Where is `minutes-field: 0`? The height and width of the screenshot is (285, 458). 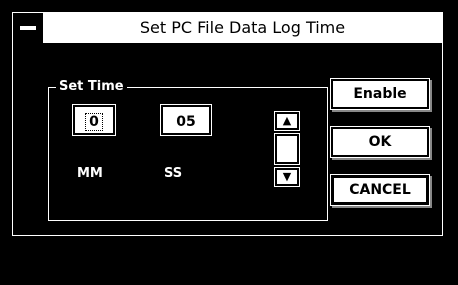 minutes-field: 0 is located at coordinates (94, 120).